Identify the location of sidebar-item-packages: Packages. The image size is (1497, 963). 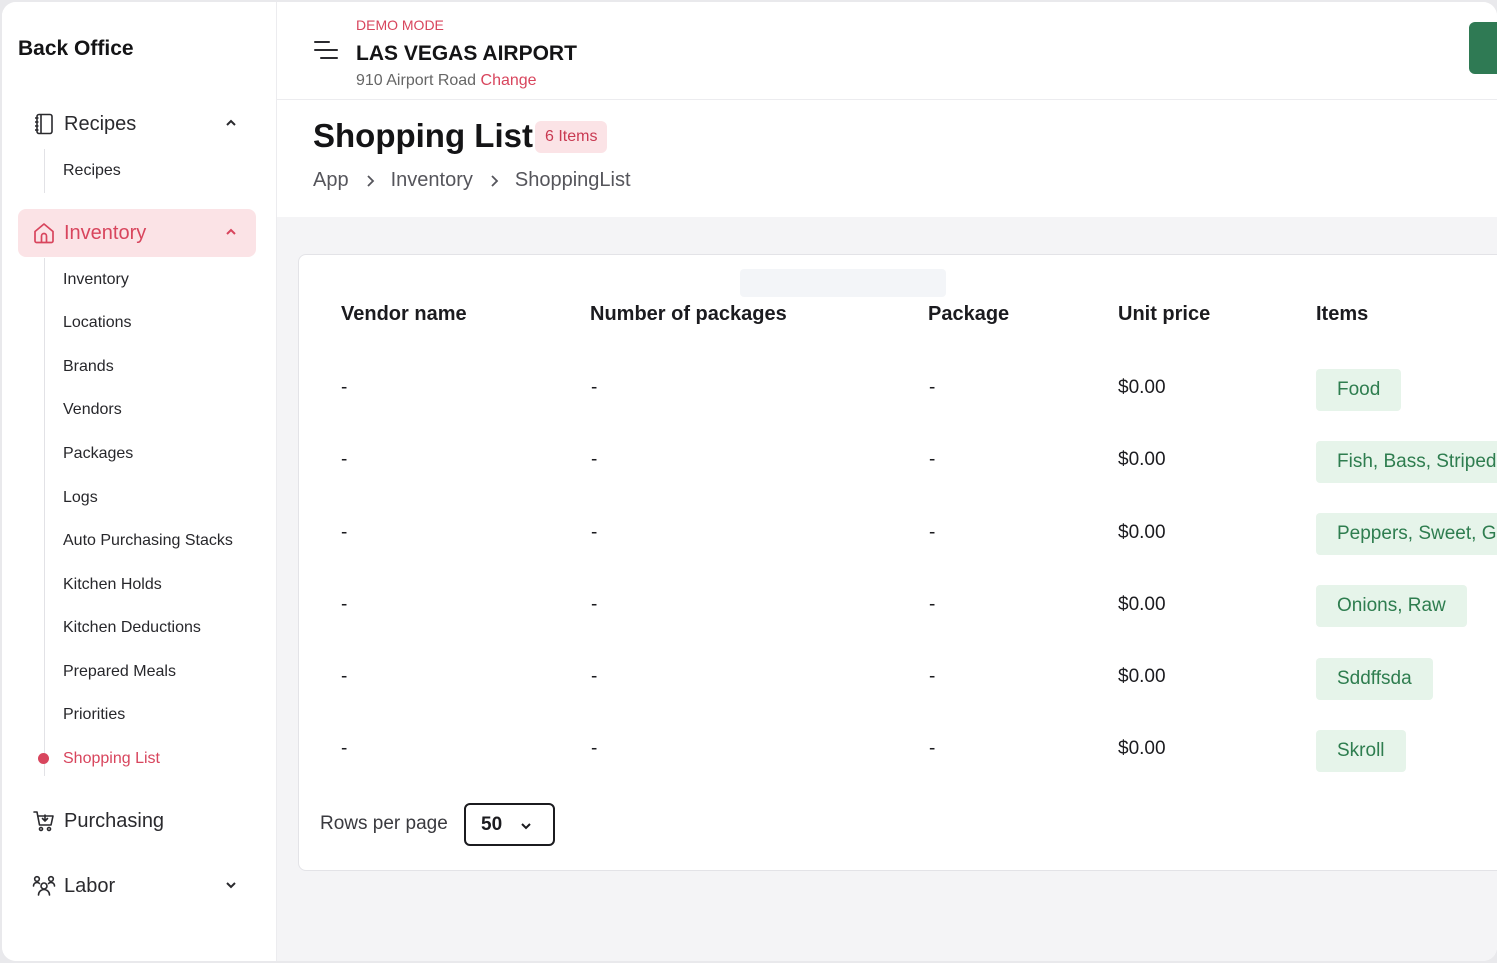
(98, 454).